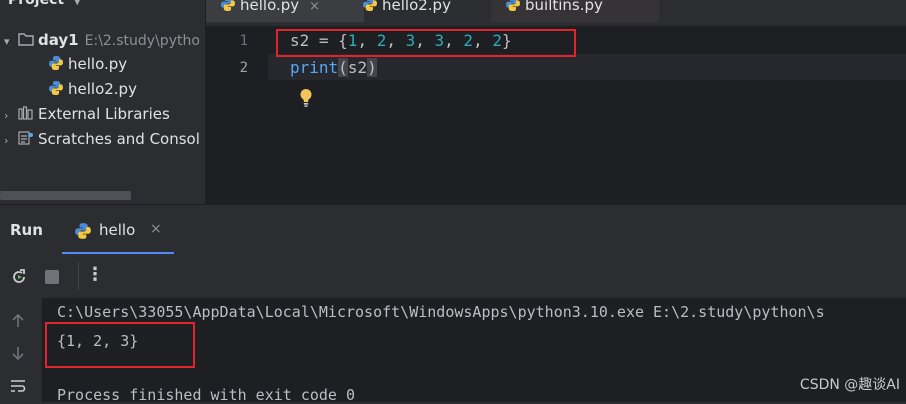  Describe the element at coordinates (58, 40) in the screenshot. I see `tree-item-label: day1` at that location.